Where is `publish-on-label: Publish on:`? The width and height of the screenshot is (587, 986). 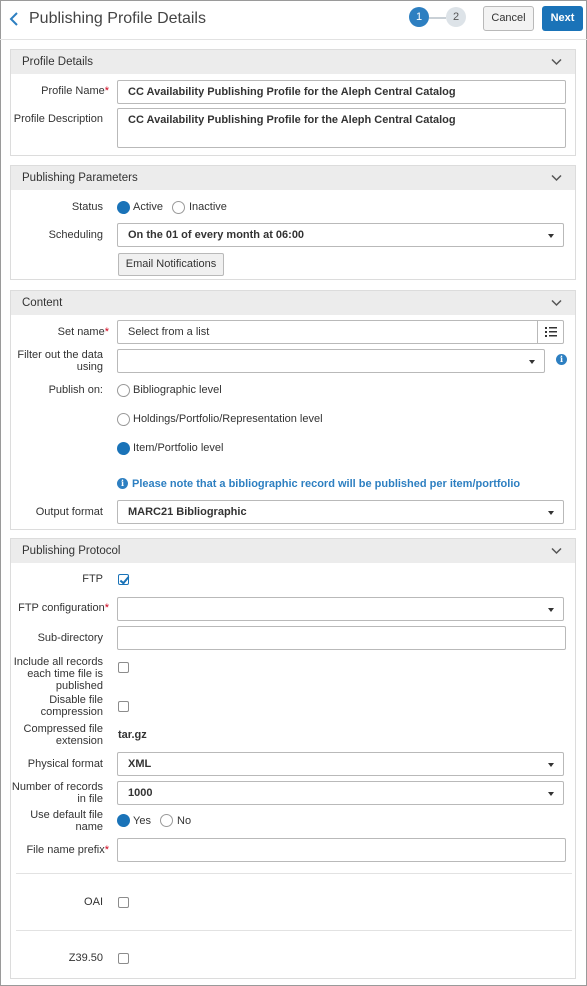 publish-on-label: Publish on: is located at coordinates (75, 390).